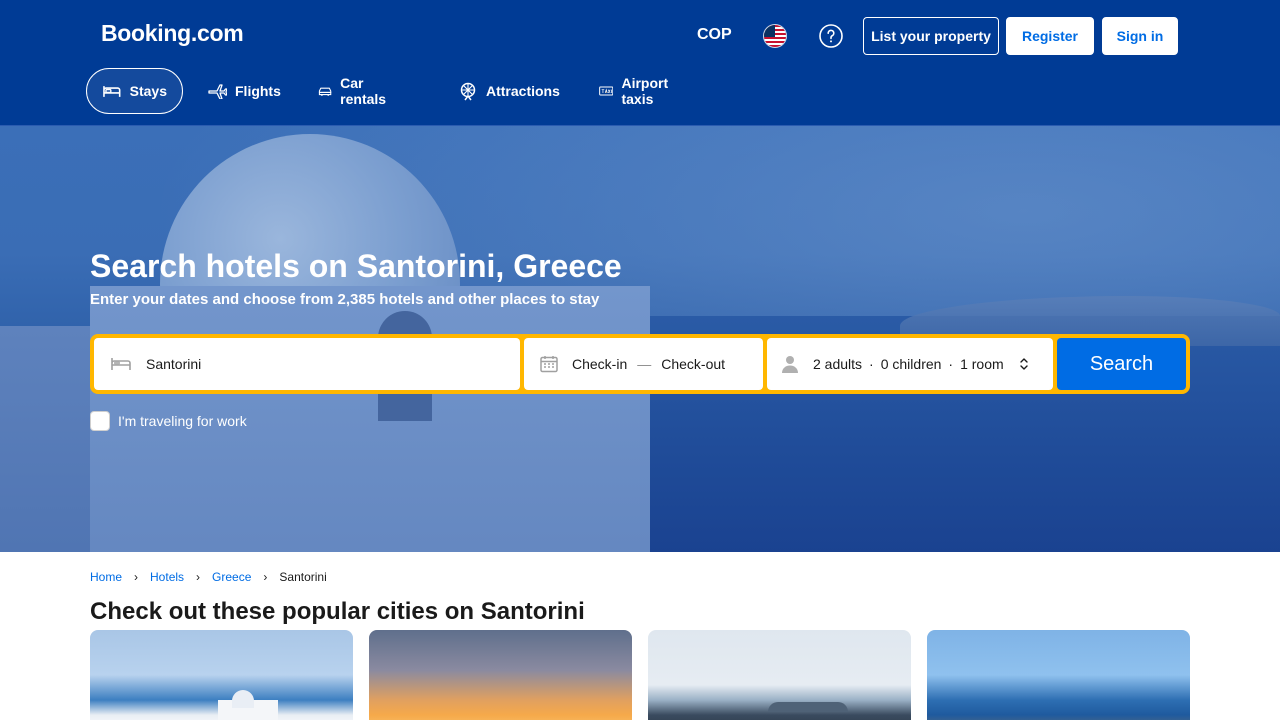  I want to click on nav-stays-label: Stays, so click(148, 91).